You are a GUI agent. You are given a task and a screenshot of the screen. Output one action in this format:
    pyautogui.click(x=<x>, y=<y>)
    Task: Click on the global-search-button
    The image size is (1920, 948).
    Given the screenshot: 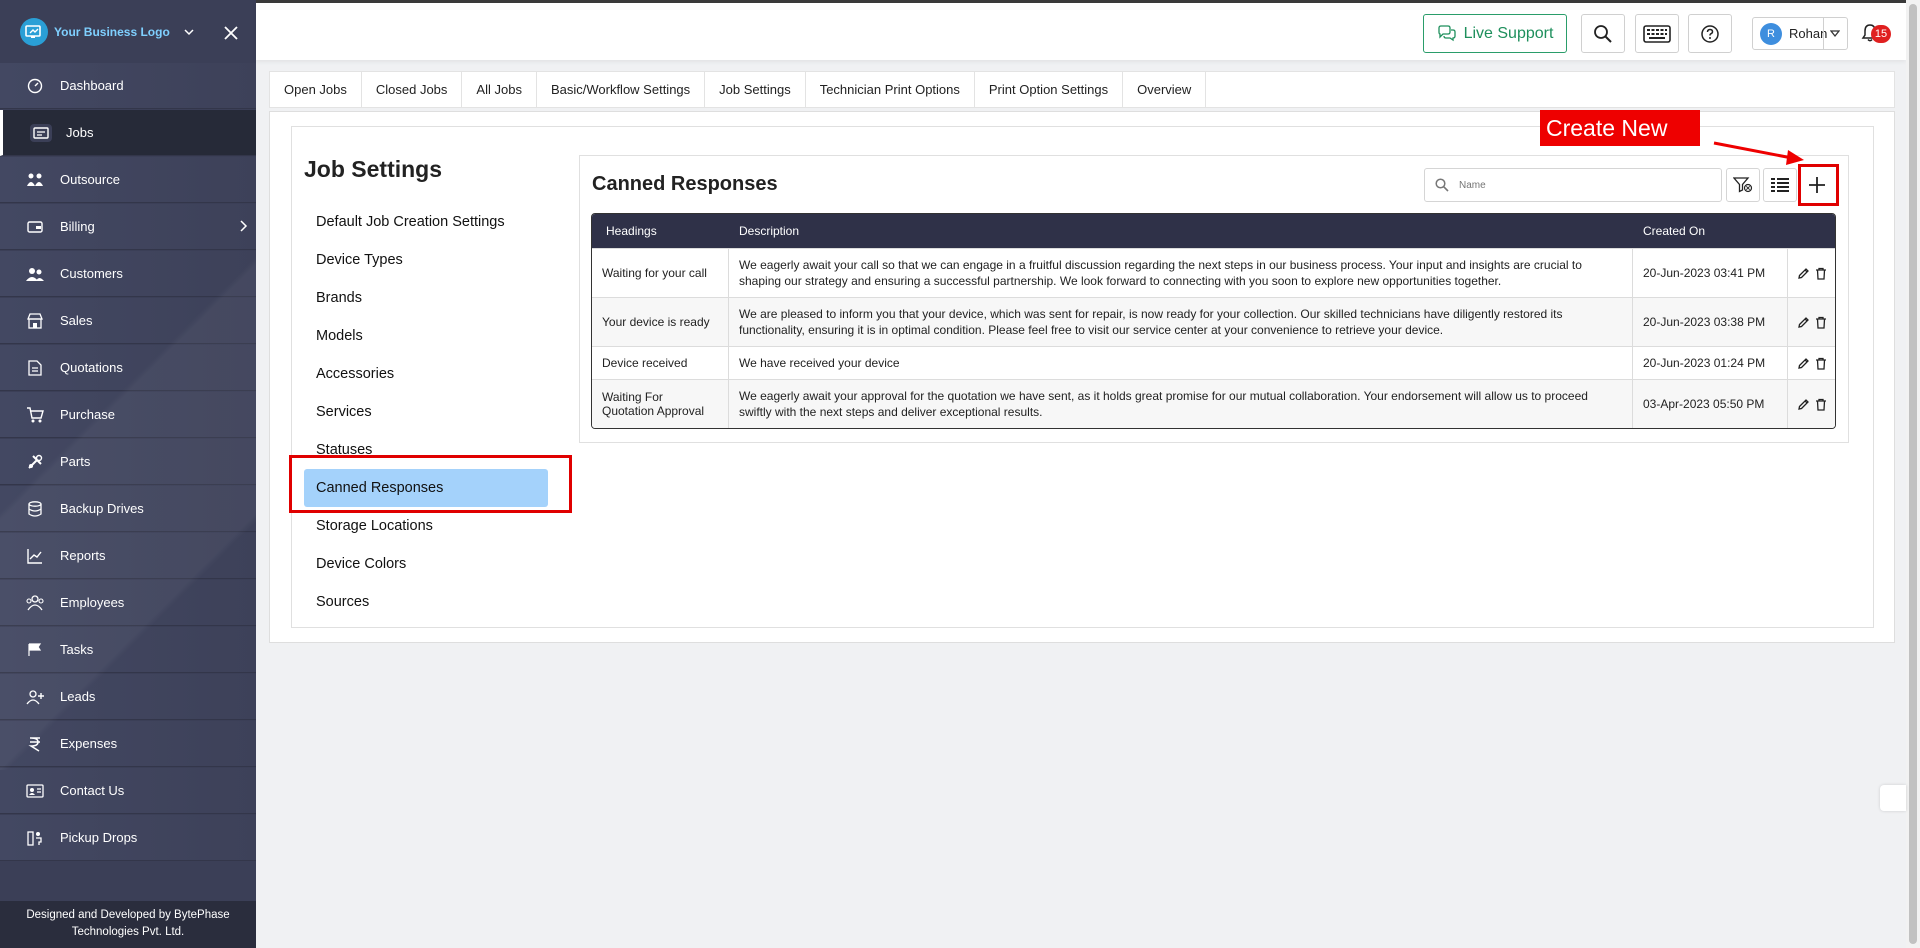 What is the action you would take?
    pyautogui.click(x=1603, y=33)
    